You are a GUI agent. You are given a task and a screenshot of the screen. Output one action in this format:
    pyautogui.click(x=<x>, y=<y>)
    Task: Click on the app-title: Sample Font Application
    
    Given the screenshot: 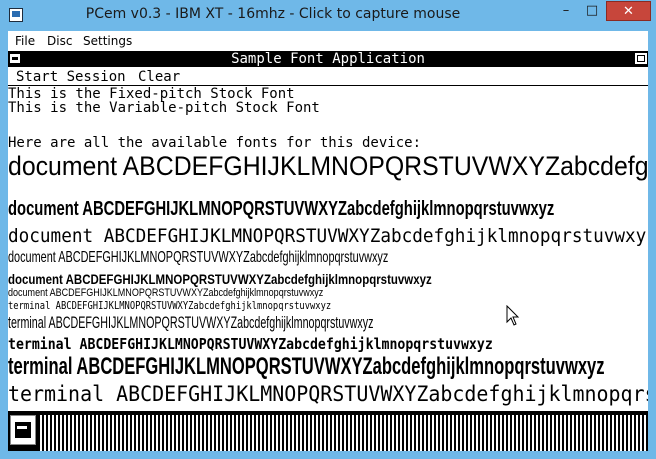 What is the action you would take?
    pyautogui.click(x=328, y=59)
    